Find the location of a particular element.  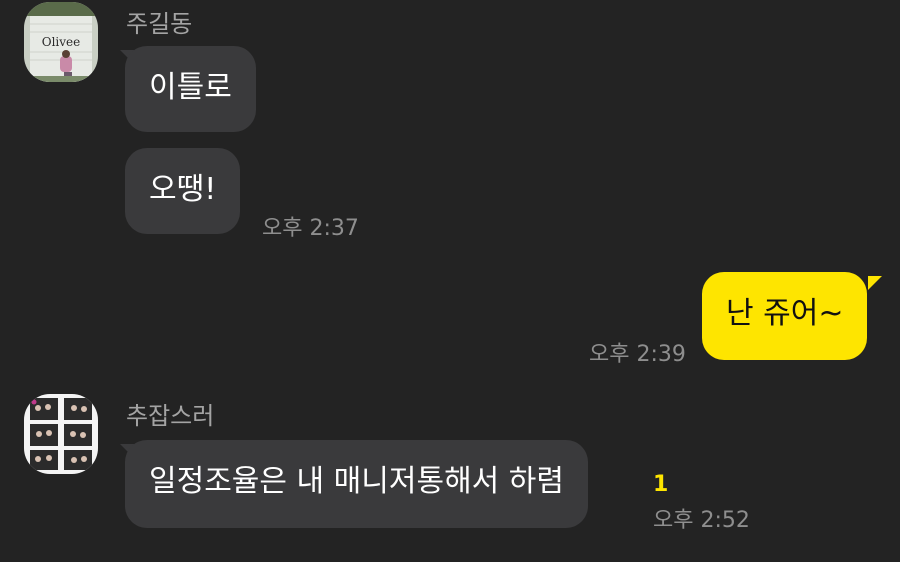

message-bubble: 오땡! is located at coordinates (183, 191).